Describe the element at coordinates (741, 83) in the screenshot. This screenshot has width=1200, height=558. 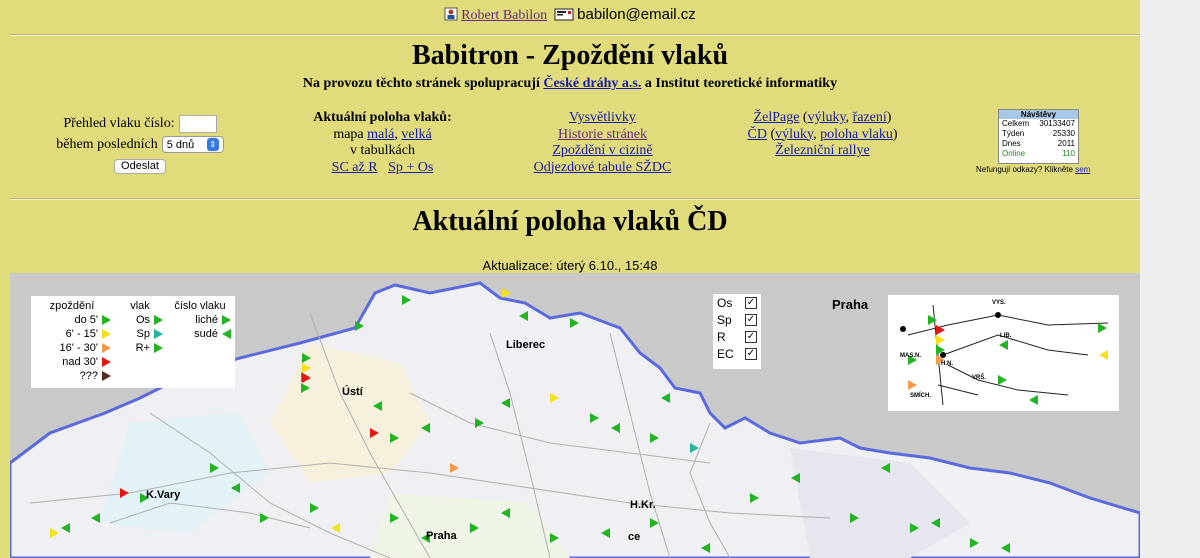
I see `subtitle-suffix: a Institut teoretické informatiky` at that location.